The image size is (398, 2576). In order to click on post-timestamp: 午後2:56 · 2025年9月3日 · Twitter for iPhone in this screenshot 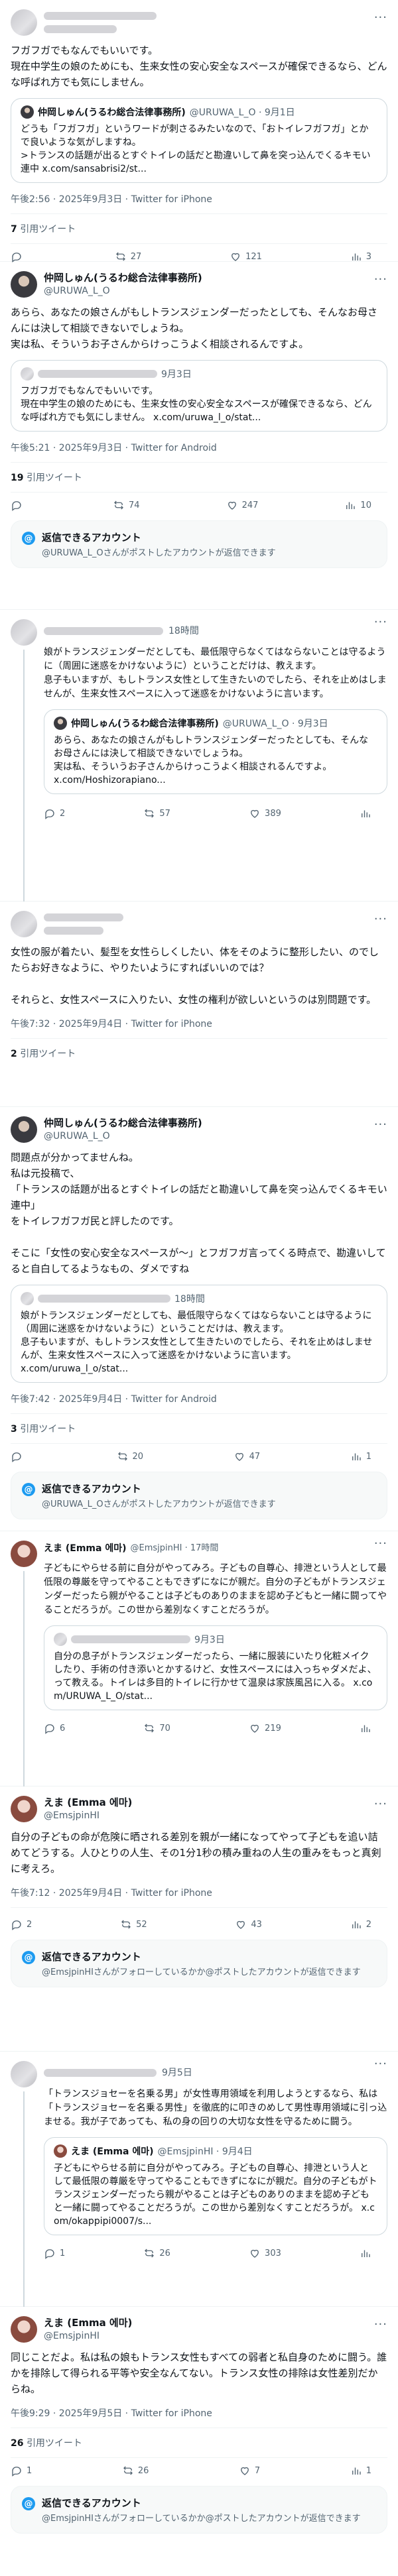, I will do `click(199, 198)`.